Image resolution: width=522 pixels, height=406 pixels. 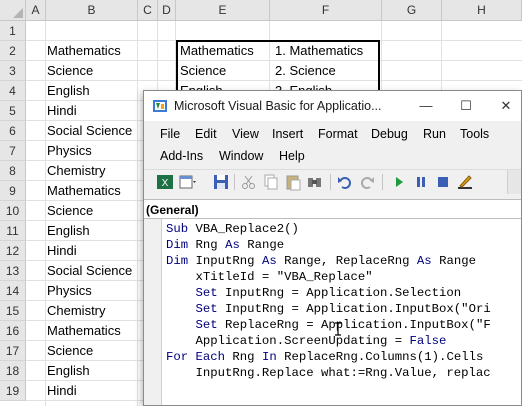 I want to click on cell-b7: Physics, so click(x=69, y=151).